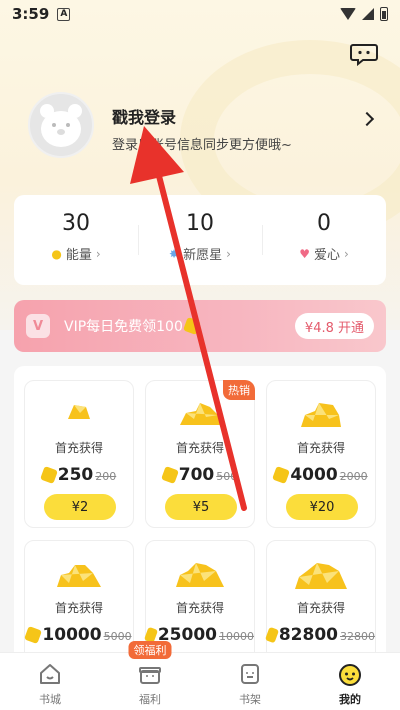 The height and width of the screenshot is (710, 400). I want to click on package-card: 热销 首充获得 700 500 ¥5, so click(200, 454).